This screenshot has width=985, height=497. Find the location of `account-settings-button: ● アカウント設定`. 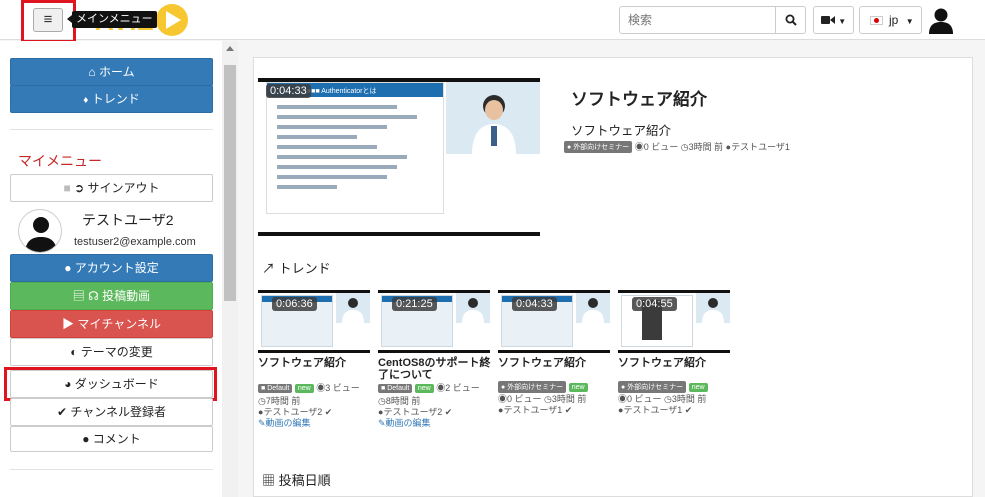

account-settings-button: ● アカウント設定 is located at coordinates (111, 268).